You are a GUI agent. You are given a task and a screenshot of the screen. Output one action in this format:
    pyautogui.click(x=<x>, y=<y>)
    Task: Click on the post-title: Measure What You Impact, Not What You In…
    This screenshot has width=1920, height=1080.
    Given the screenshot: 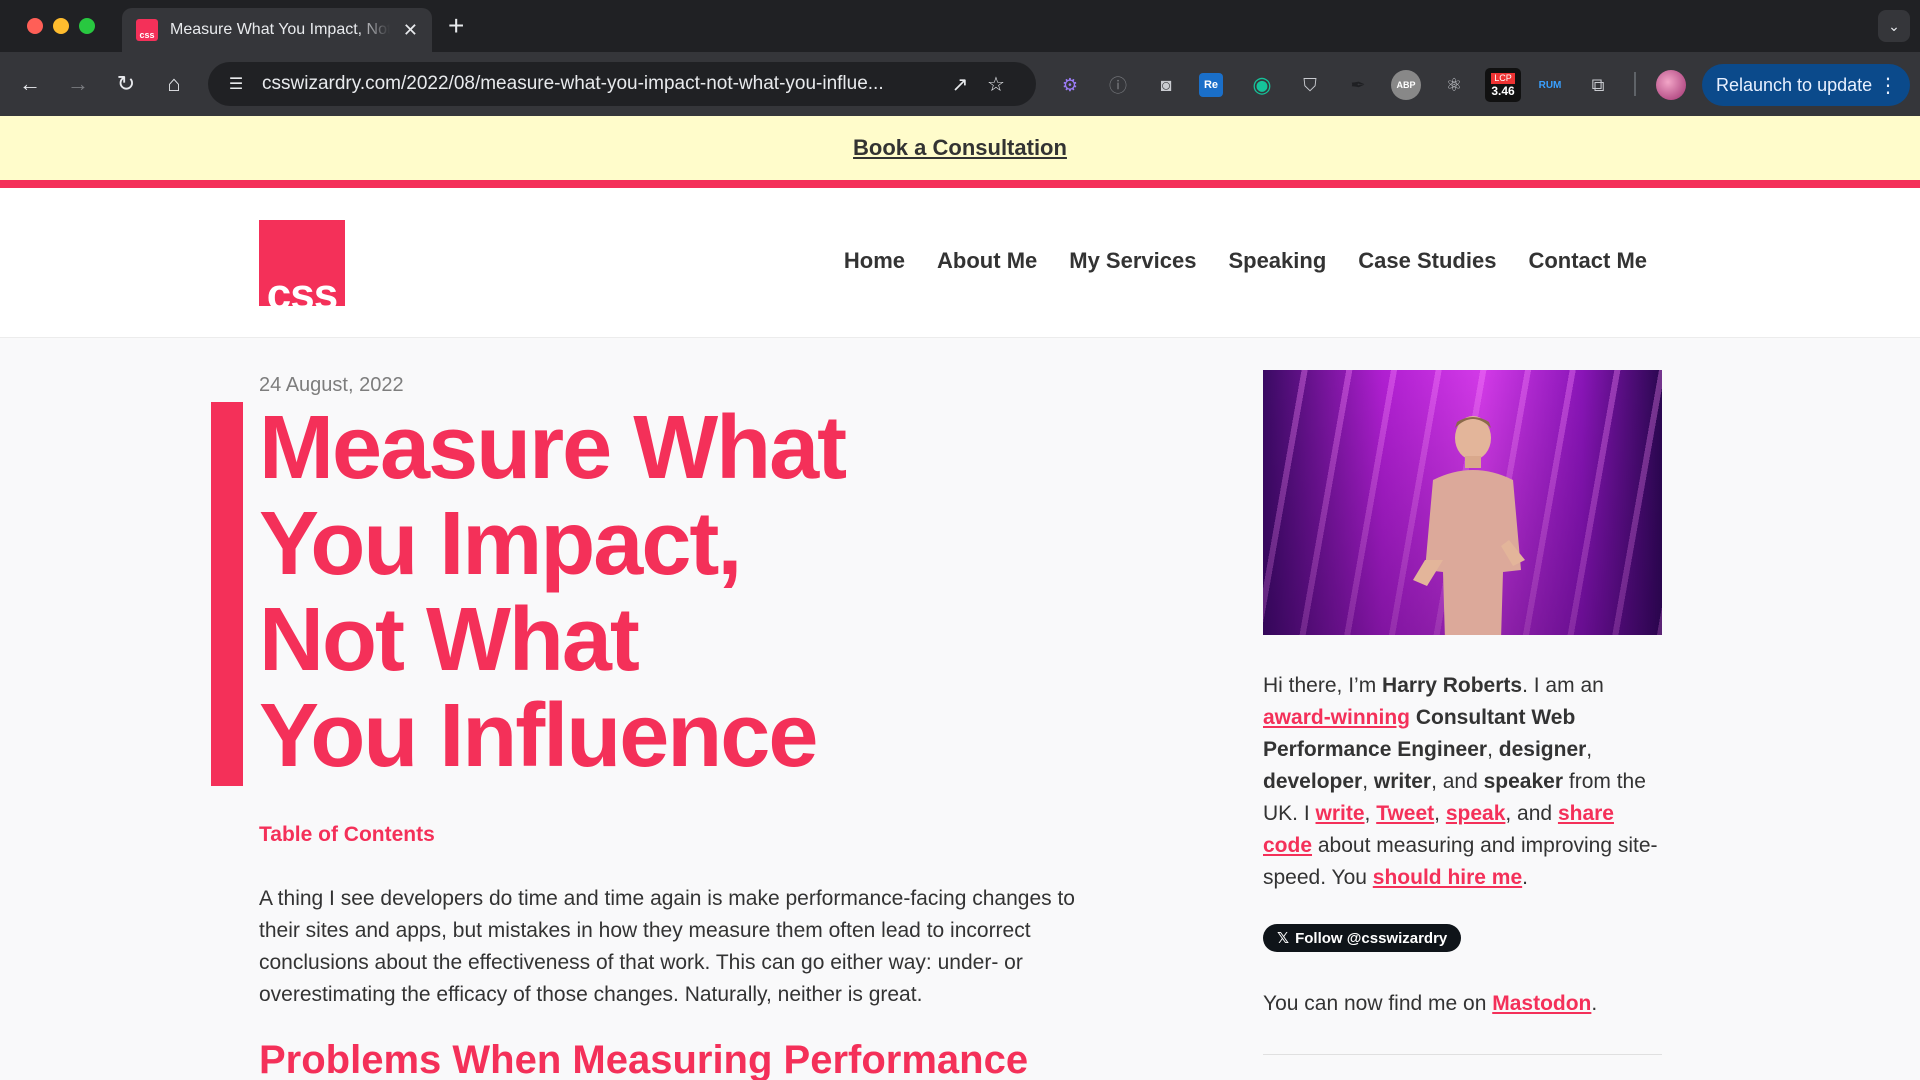 What is the action you would take?
    pyautogui.click(x=639, y=592)
    